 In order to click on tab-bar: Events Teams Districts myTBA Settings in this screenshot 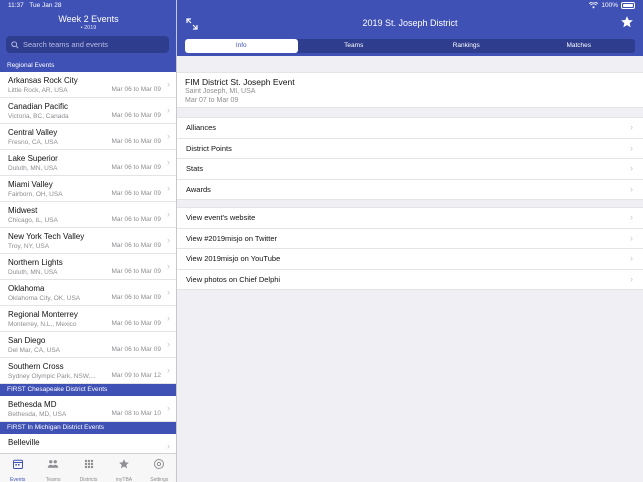, I will do `click(88, 467)`.